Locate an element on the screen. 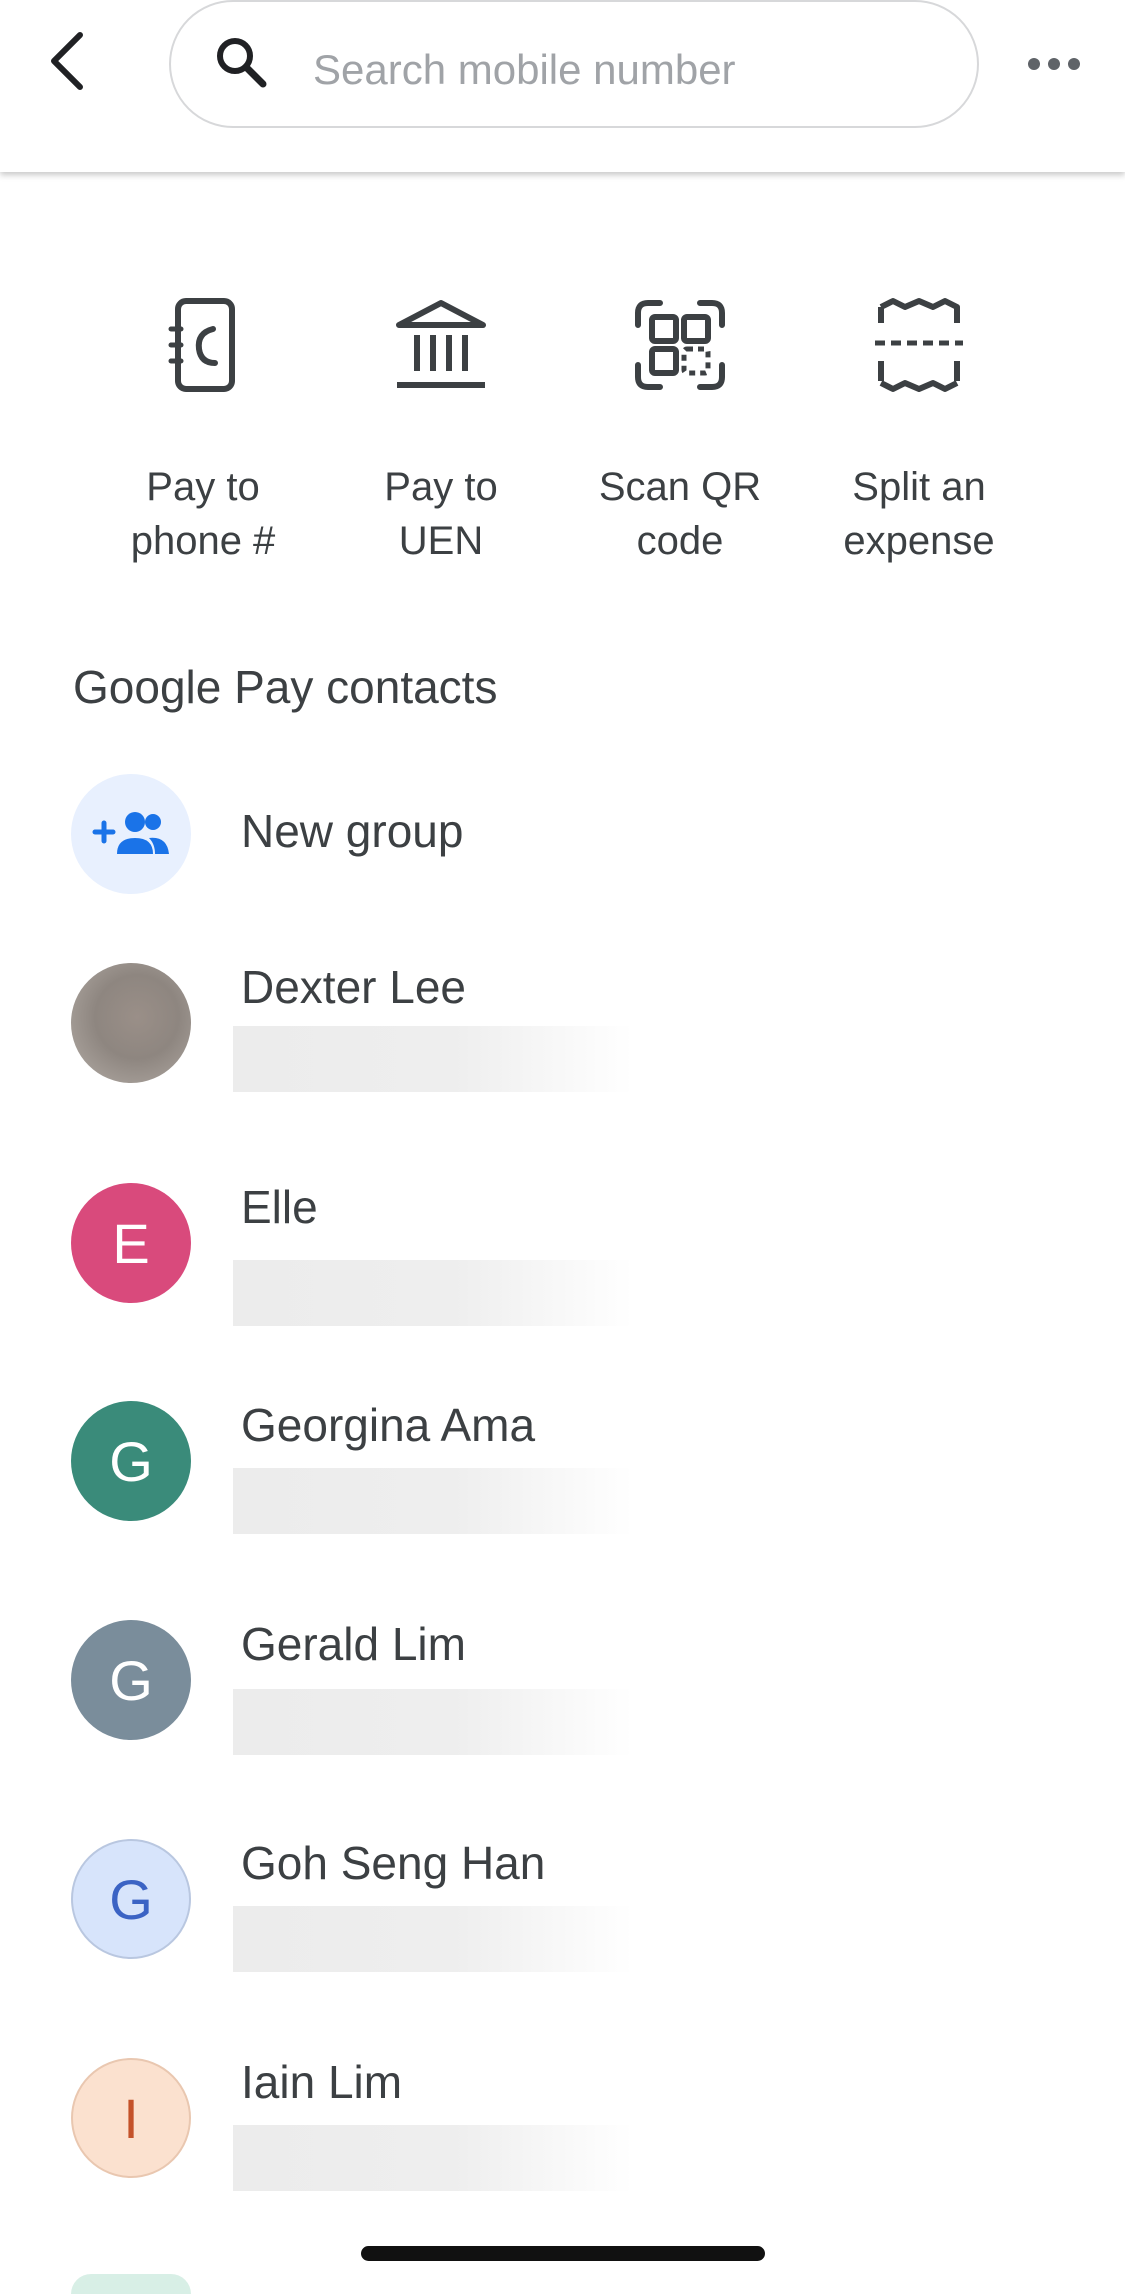  qr-scan-icon is located at coordinates (680, 345).